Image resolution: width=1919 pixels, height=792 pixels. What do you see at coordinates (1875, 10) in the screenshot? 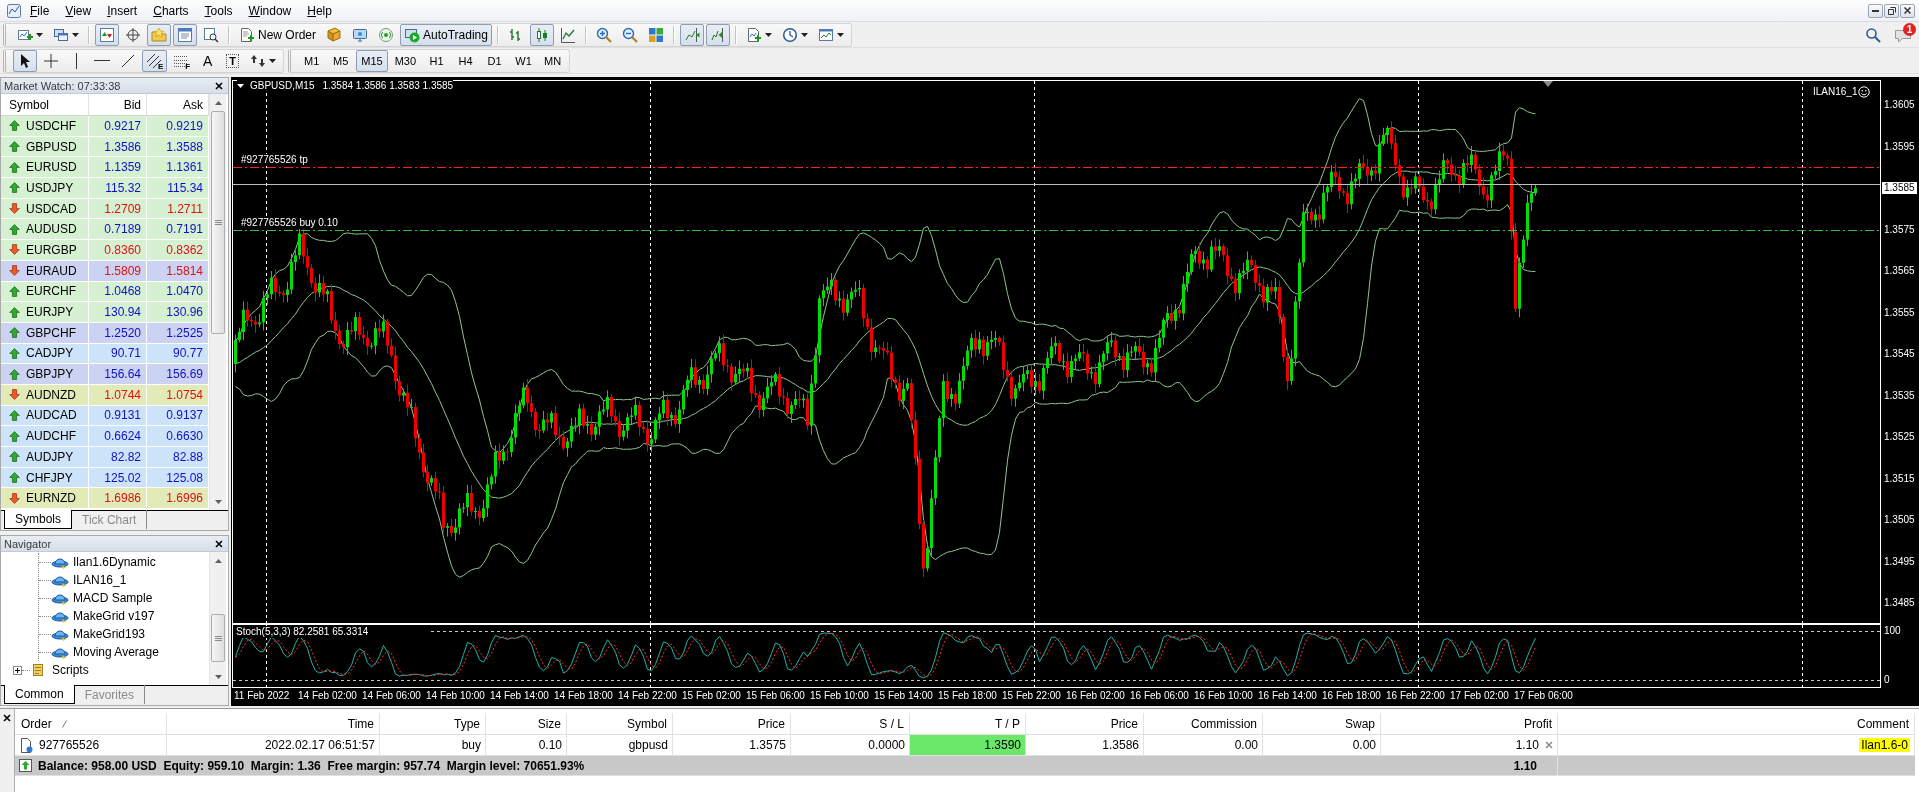
I see `minimize-button` at bounding box center [1875, 10].